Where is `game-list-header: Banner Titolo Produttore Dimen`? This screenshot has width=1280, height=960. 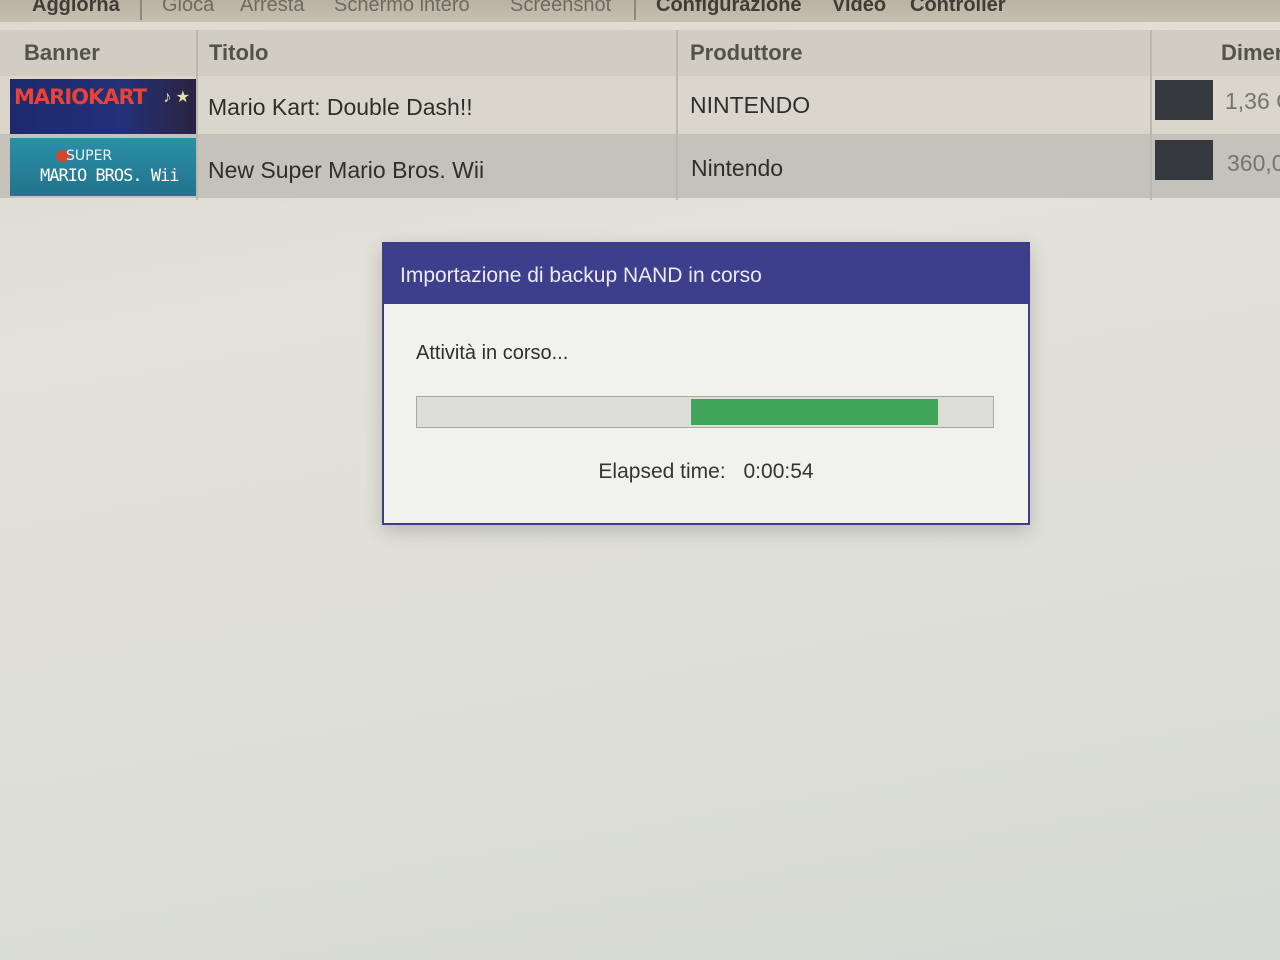 game-list-header: Banner Titolo Produttore Dimen is located at coordinates (640, 53).